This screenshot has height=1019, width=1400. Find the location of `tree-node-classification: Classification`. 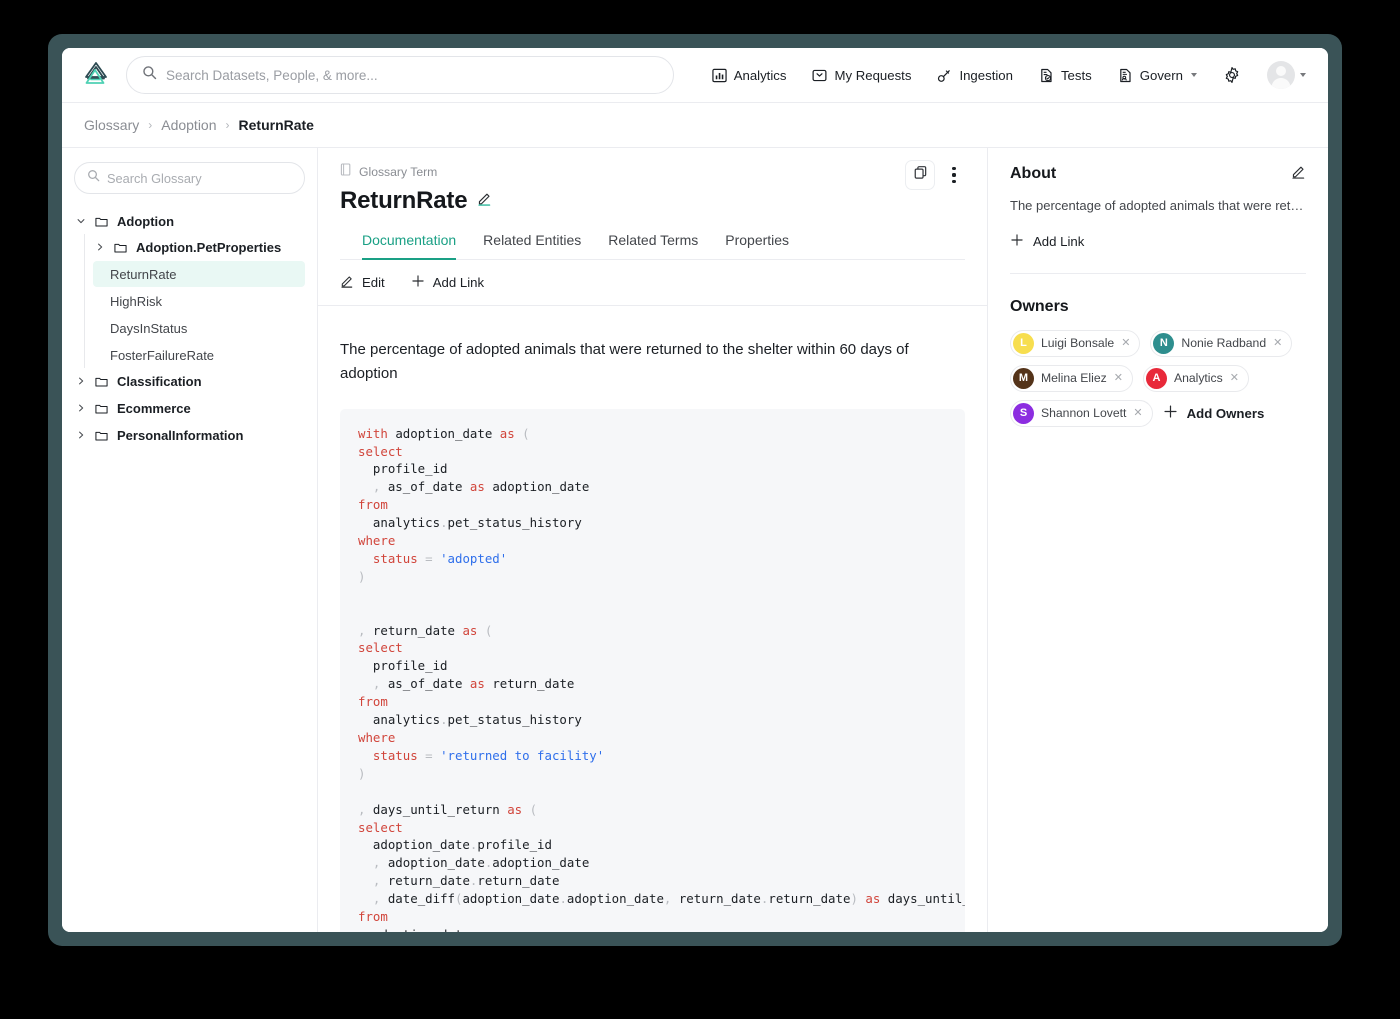

tree-node-classification: Classification is located at coordinates (189, 381).